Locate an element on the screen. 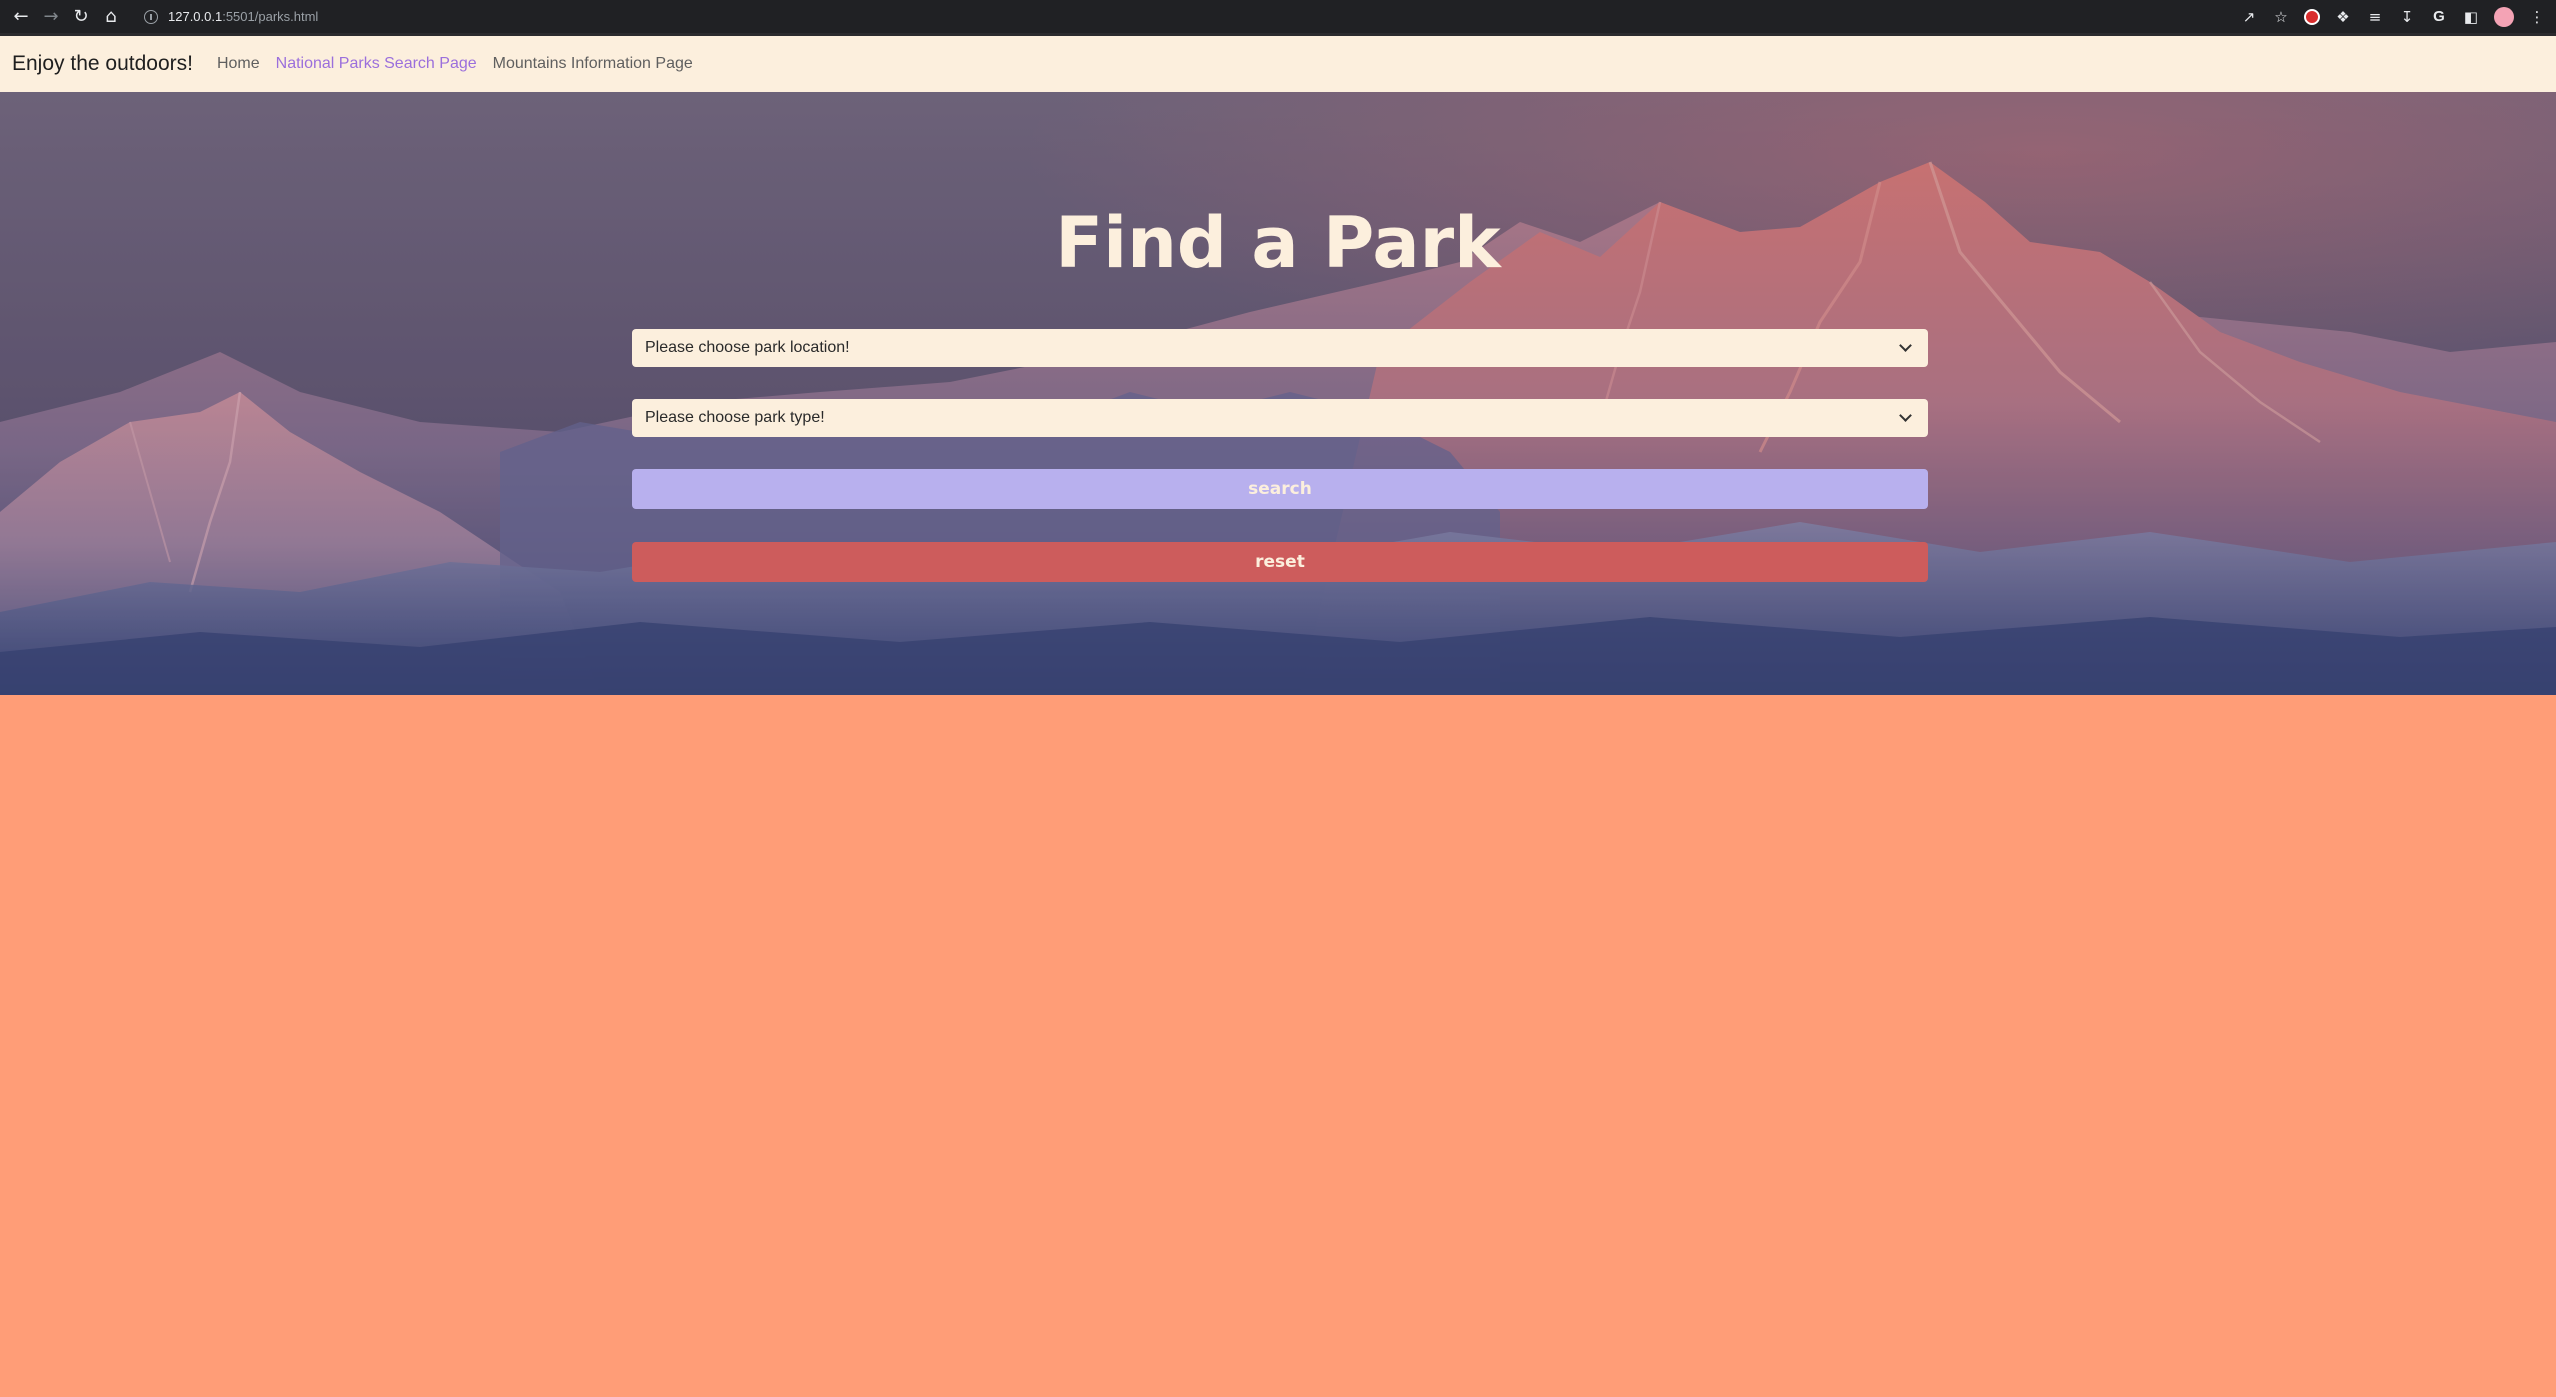 Image resolution: width=2556 pixels, height=1397 pixels. nav-link-mountains: Mountains Information Page is located at coordinates (593, 64).